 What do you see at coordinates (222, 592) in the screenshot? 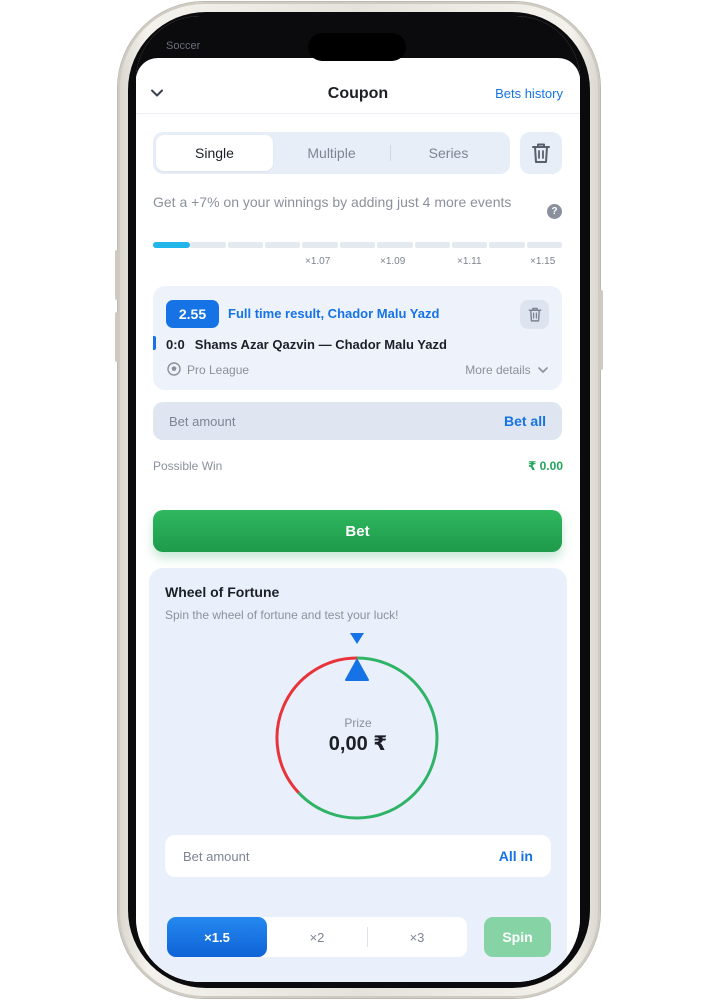
I see `wheel-title: Wheel of Fortune` at bounding box center [222, 592].